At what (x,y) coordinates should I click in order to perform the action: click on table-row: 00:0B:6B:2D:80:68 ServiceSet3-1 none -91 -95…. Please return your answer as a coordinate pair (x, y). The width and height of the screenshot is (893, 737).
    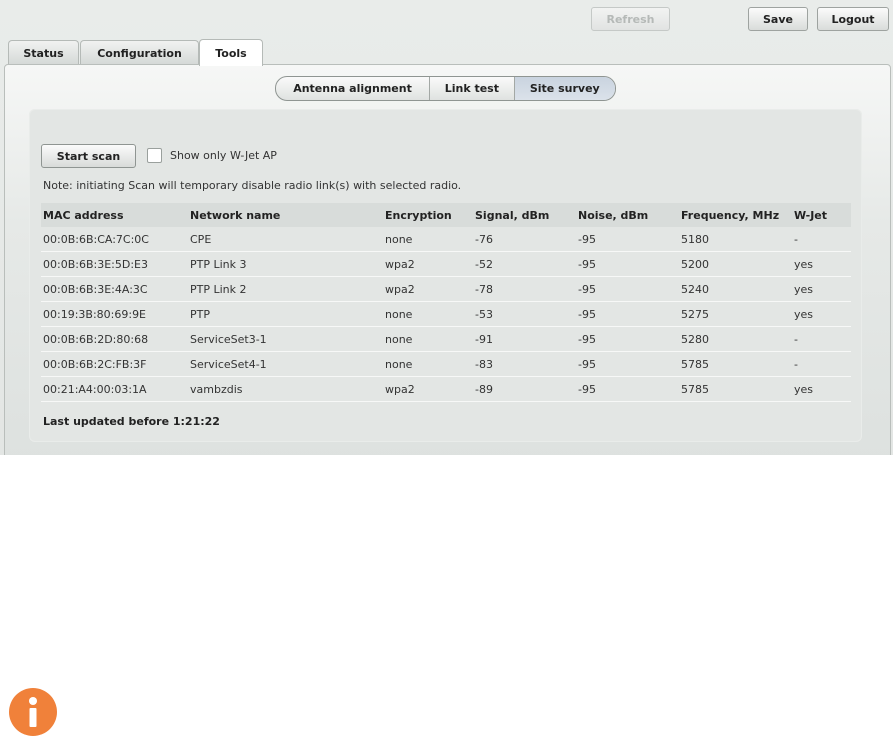
    Looking at the image, I should click on (446, 339).